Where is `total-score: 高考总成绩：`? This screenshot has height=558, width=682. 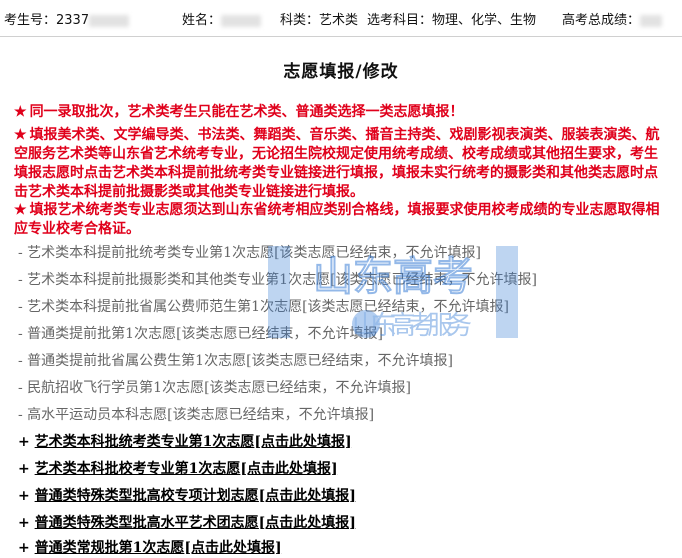 total-score: 高考总成绩： is located at coordinates (612, 18).